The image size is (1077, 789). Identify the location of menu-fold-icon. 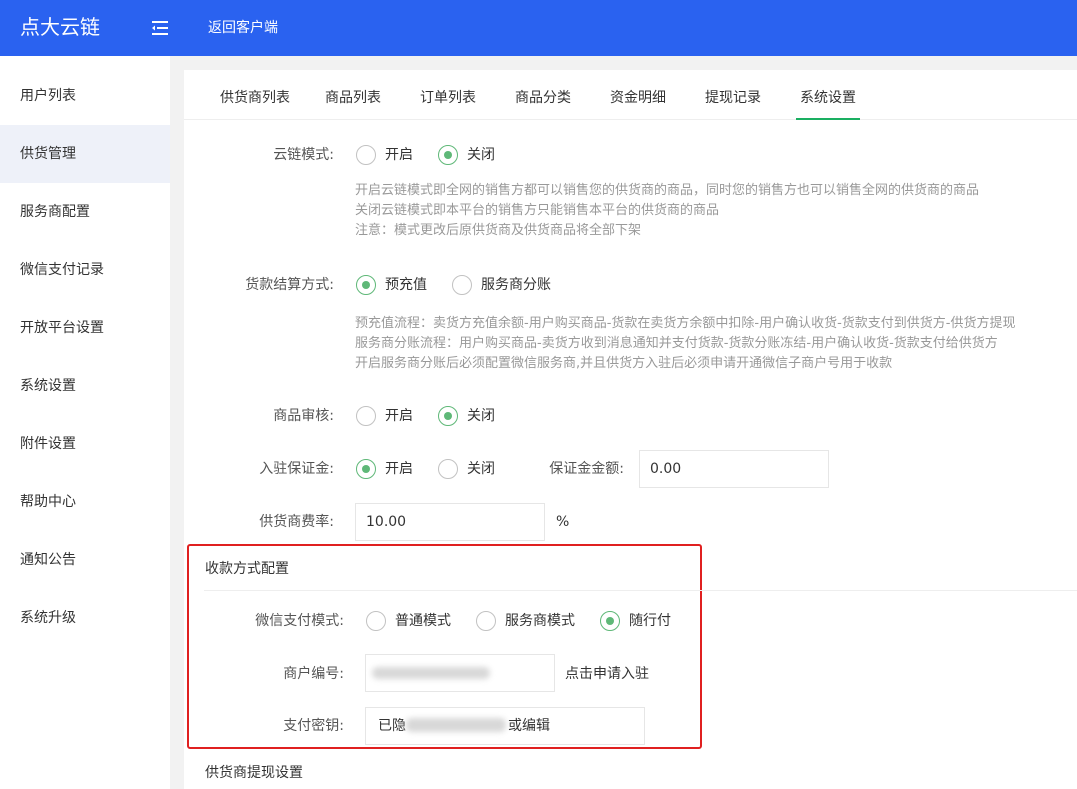
(160, 28).